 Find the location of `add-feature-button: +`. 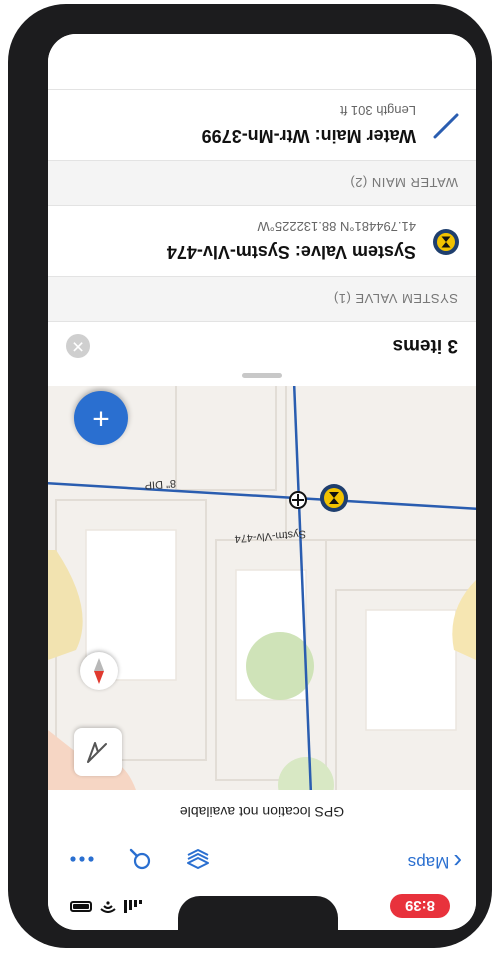

add-feature-button: + is located at coordinates (101, 418).